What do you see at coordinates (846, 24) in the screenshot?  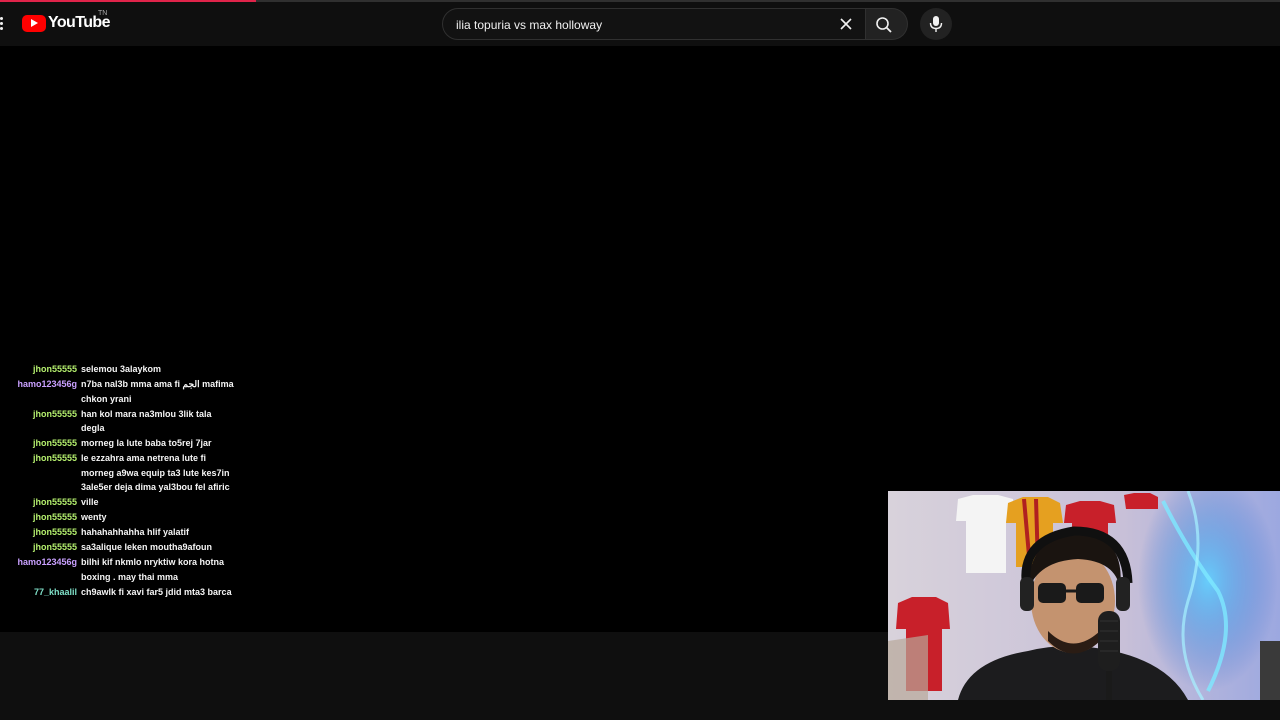 I see `close-icon` at bounding box center [846, 24].